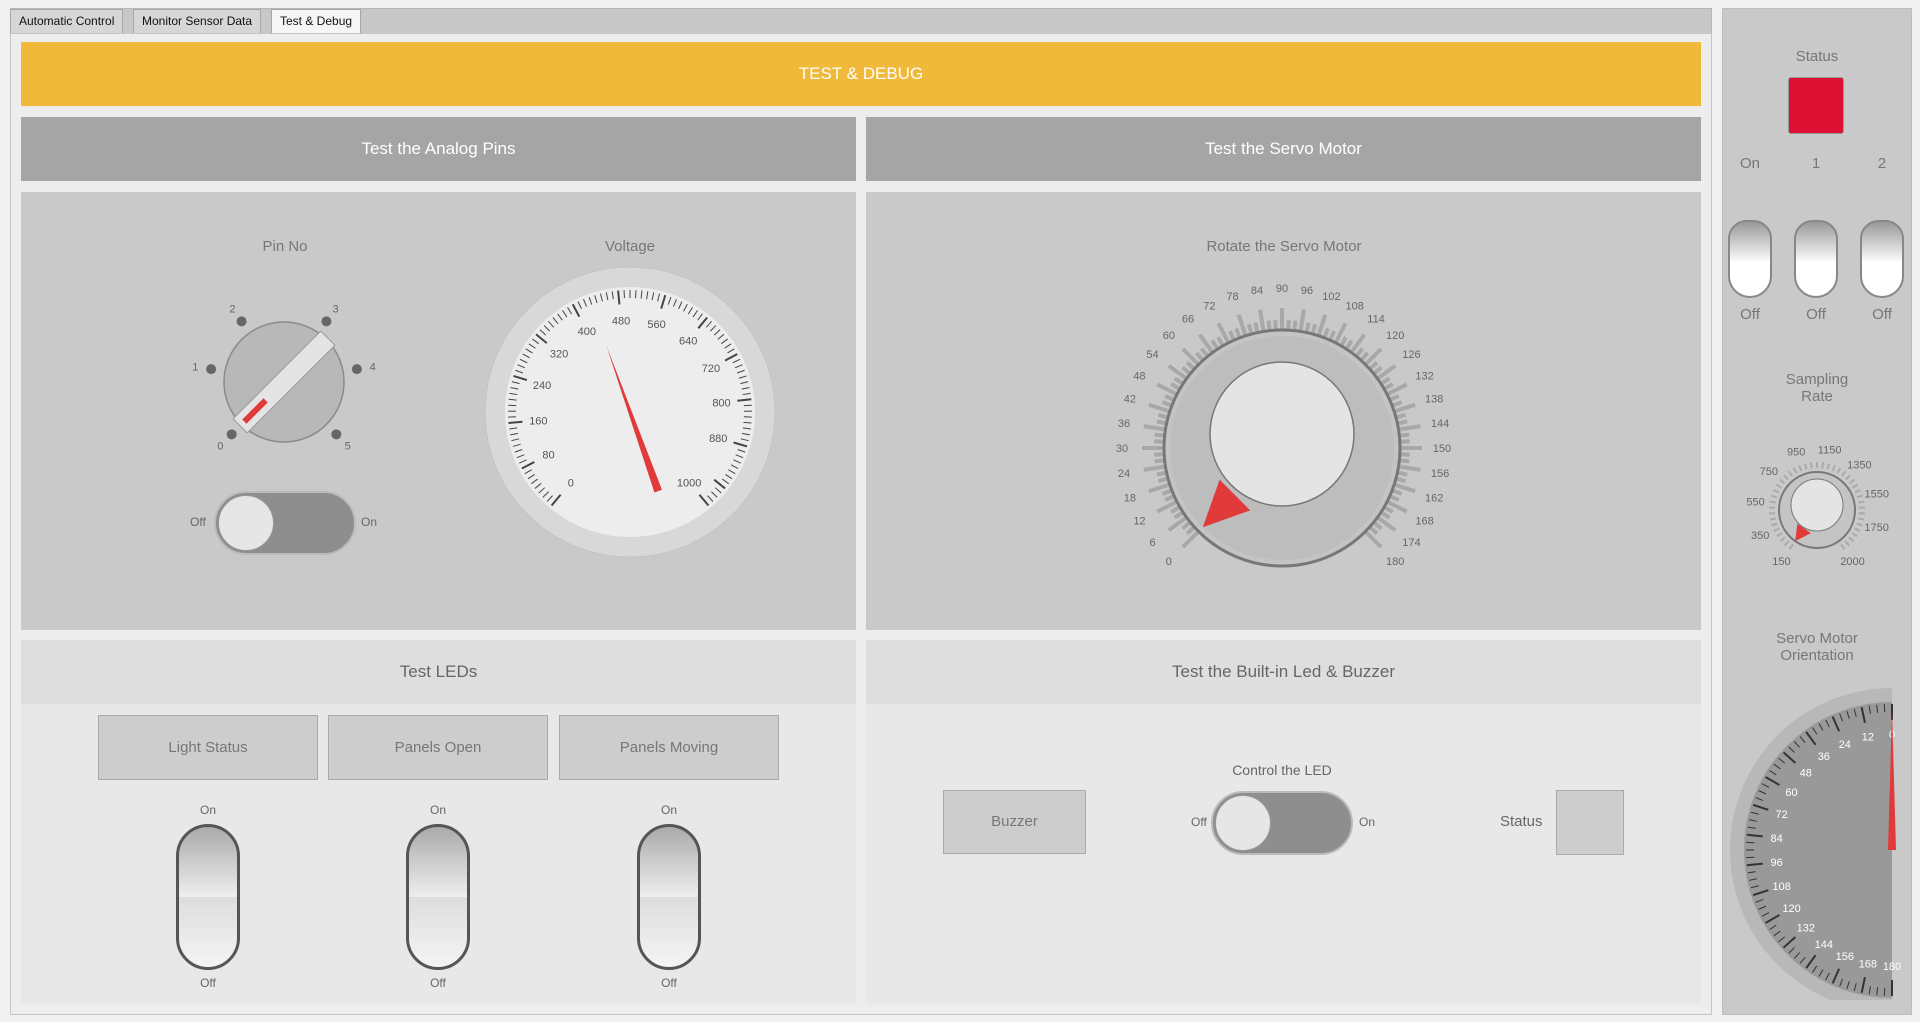  I want to click on sampling-tick-label: 2000, so click(1852, 562).